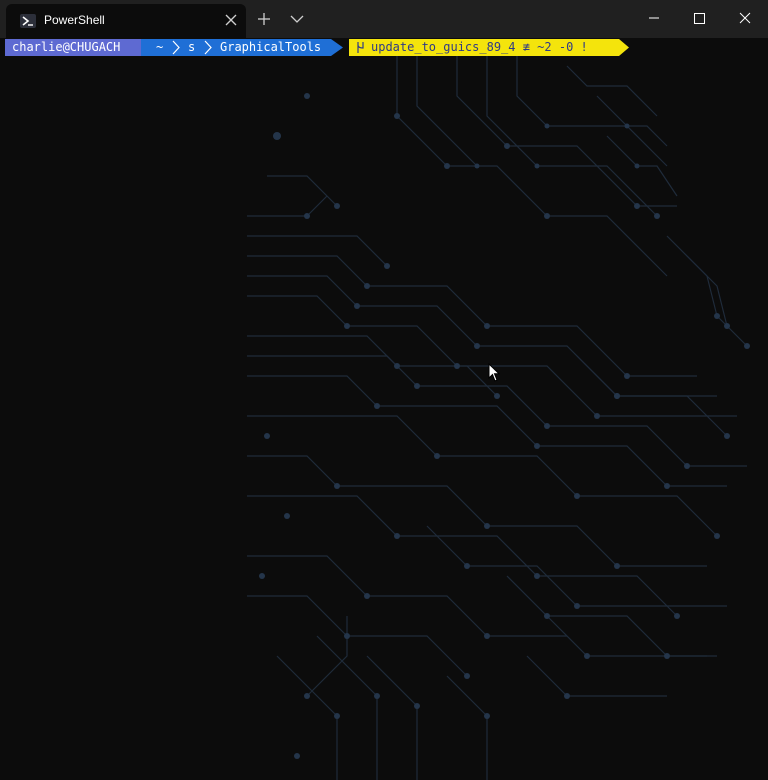 This screenshot has height=780, width=768. What do you see at coordinates (74, 20) in the screenshot?
I see `tab-title: PowerShell` at bounding box center [74, 20].